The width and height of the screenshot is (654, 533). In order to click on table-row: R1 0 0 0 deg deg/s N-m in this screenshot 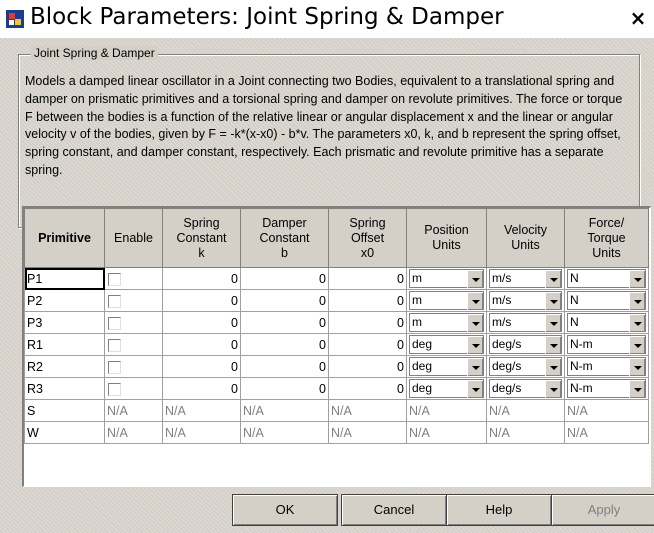, I will do `click(336, 344)`.